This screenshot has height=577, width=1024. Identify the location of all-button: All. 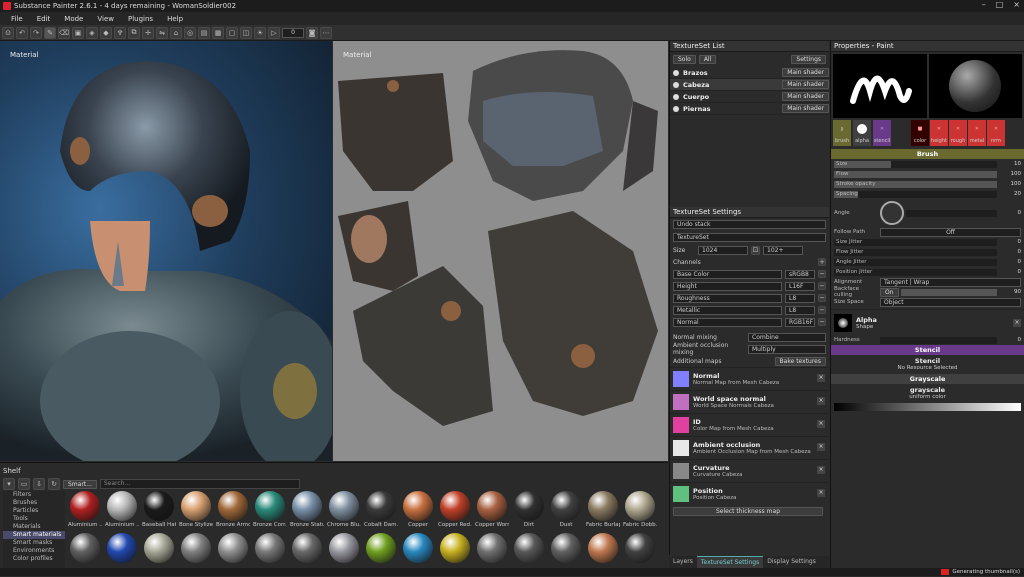
(707, 59).